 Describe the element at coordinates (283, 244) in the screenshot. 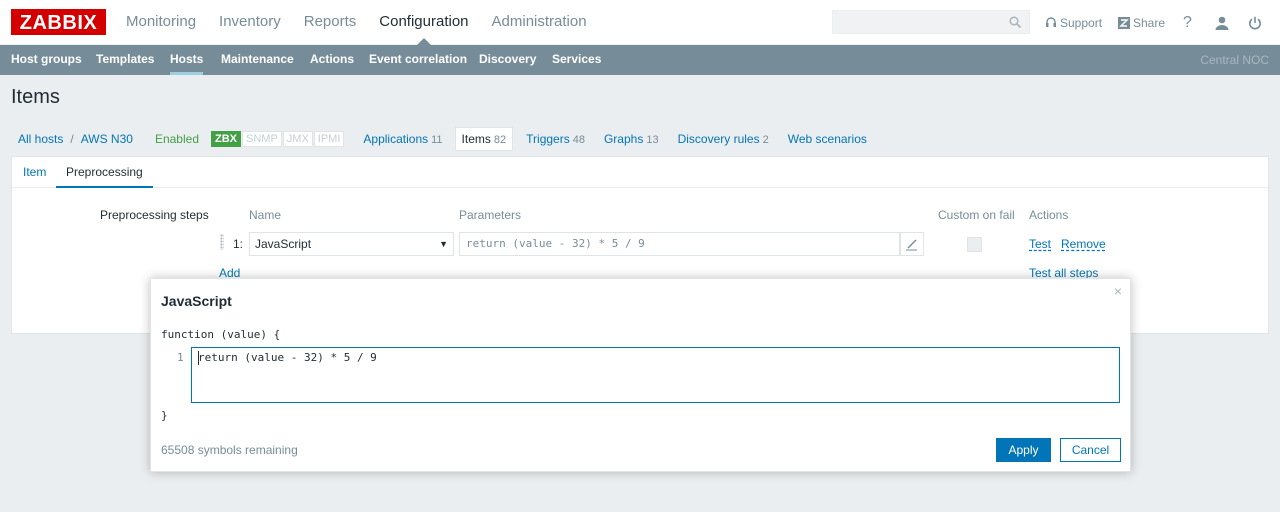

I see `step-type-value: JavaScript` at that location.